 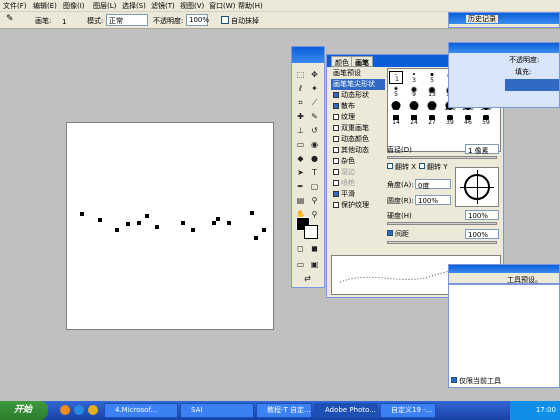 What do you see at coordinates (358, 106) in the screenshot?
I see `scattering-item: 散布` at bounding box center [358, 106].